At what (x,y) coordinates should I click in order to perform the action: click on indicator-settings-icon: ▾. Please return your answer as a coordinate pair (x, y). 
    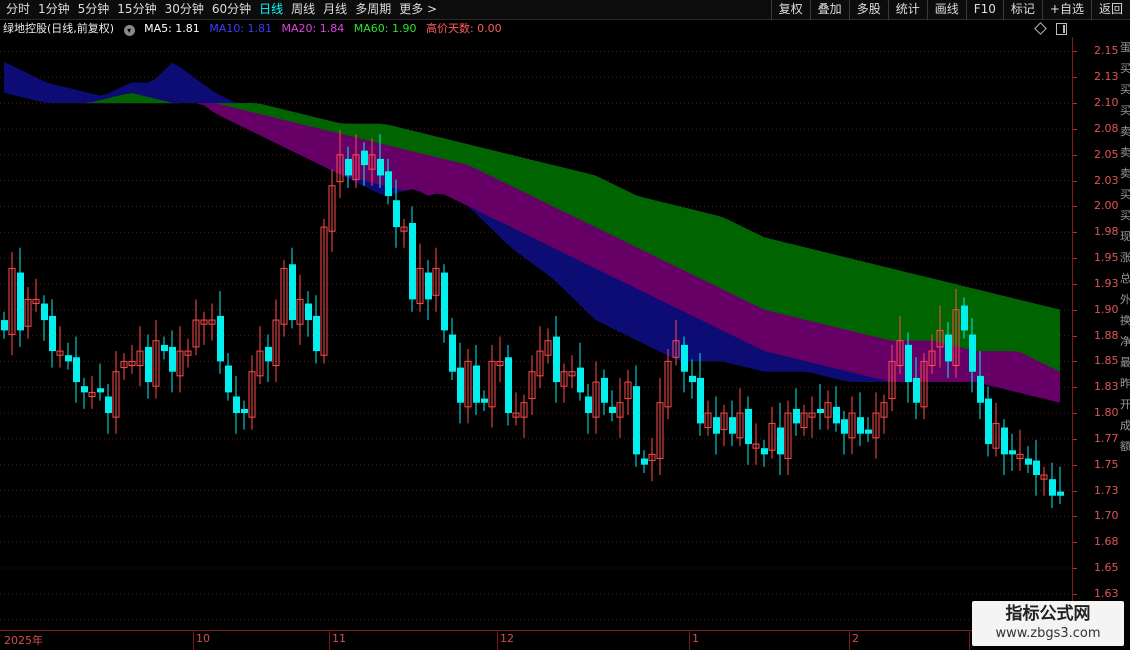
    Looking at the image, I should click on (129, 30).